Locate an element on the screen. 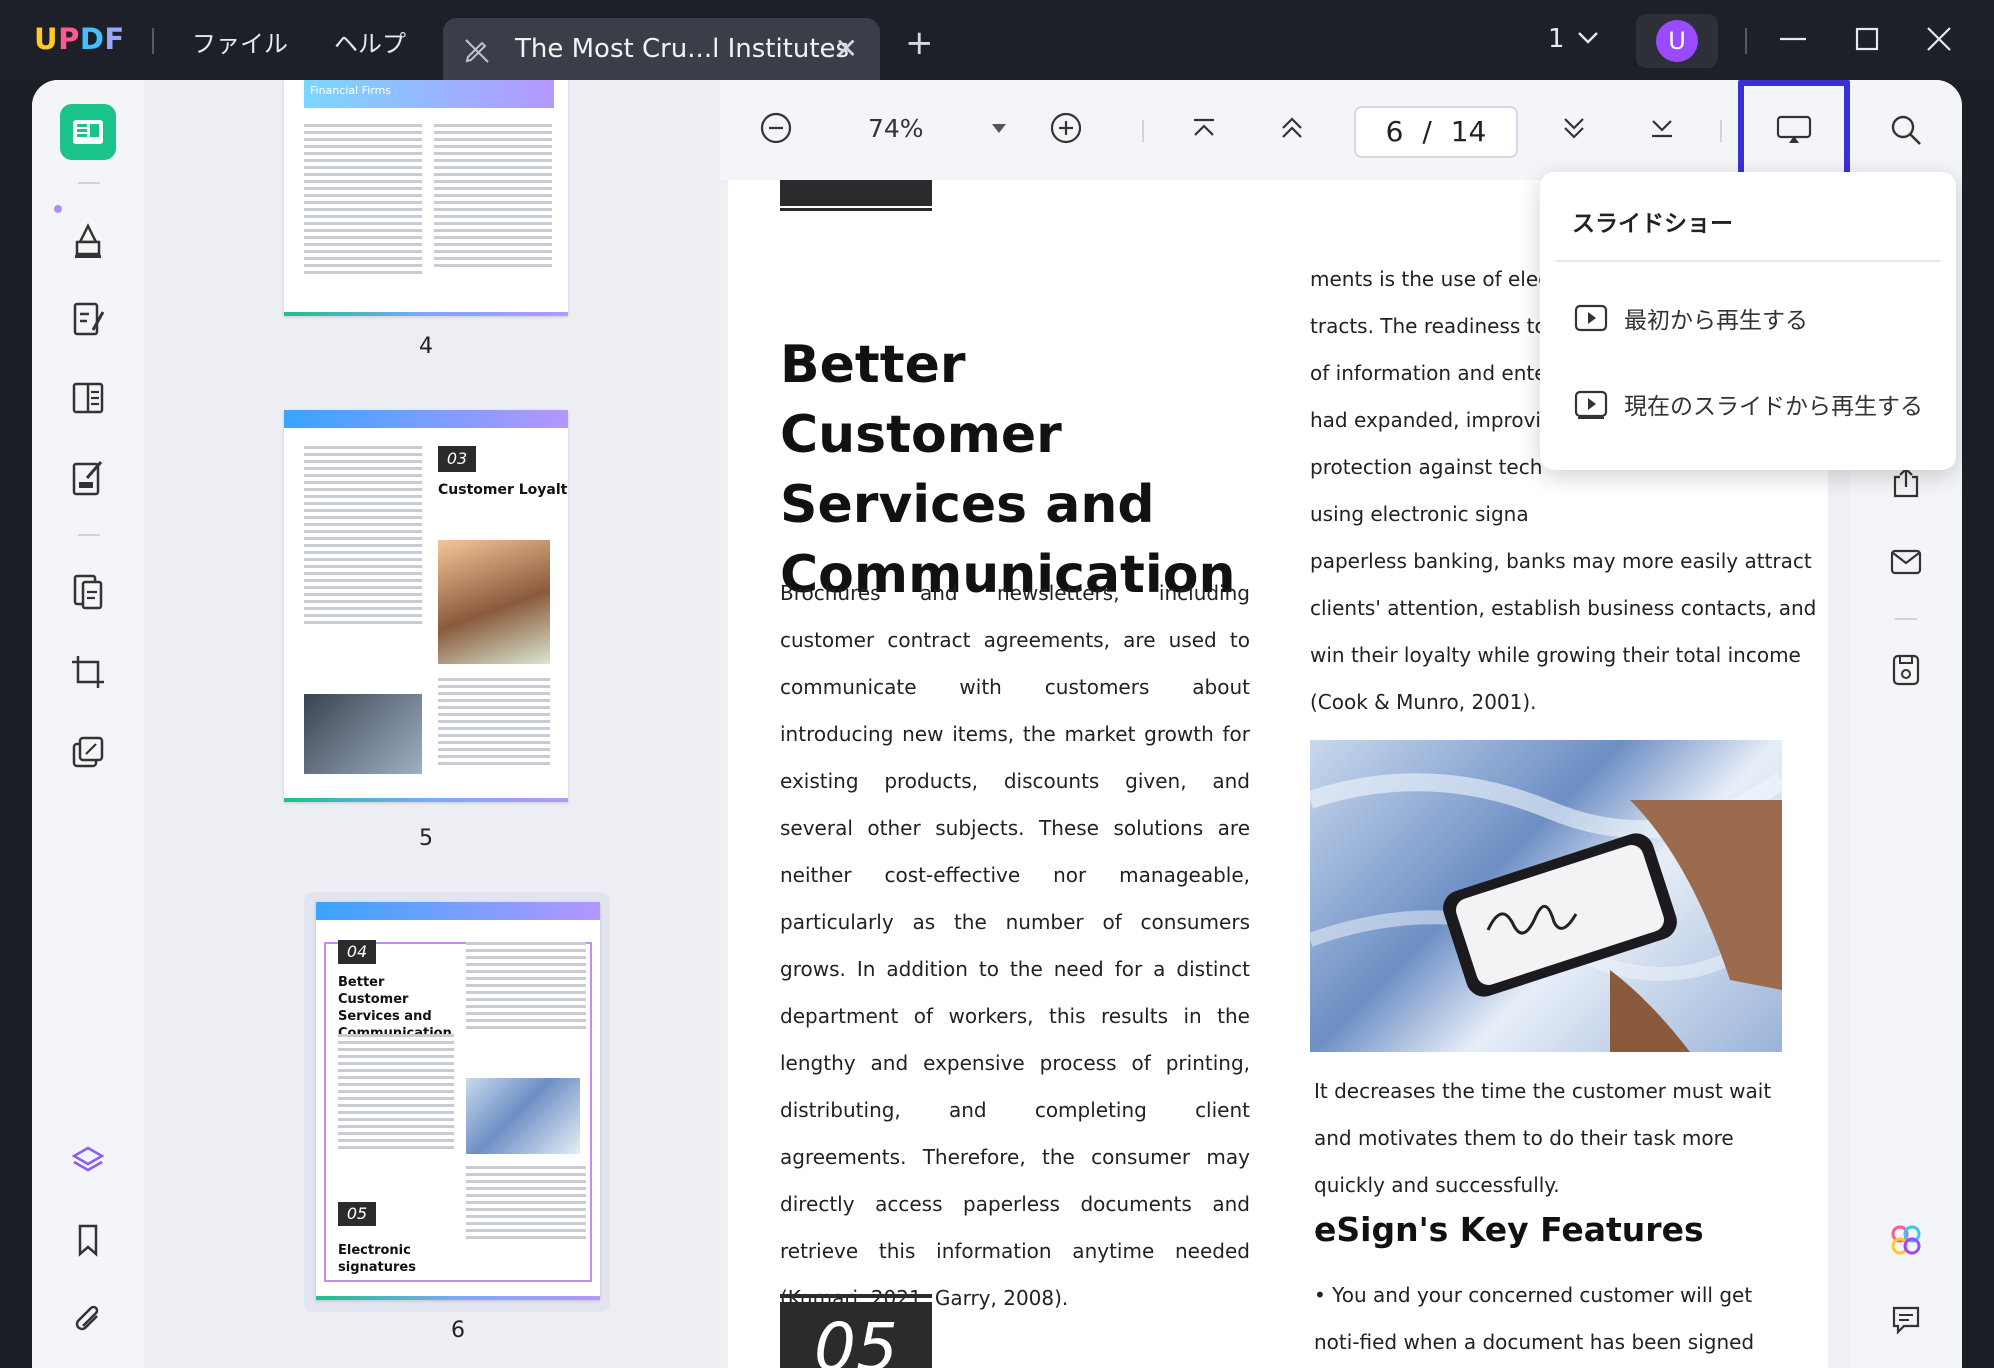 The height and width of the screenshot is (1368, 1994). left-tool-rail is located at coordinates (88, 724).